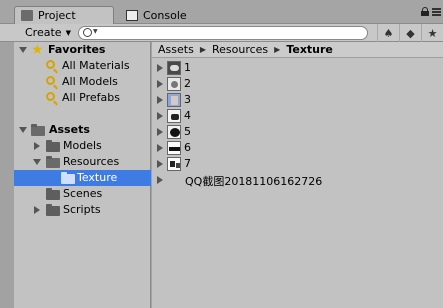 Image resolution: width=443 pixels, height=308 pixels. I want to click on tree-item-scripts: Scripts, so click(82, 210).